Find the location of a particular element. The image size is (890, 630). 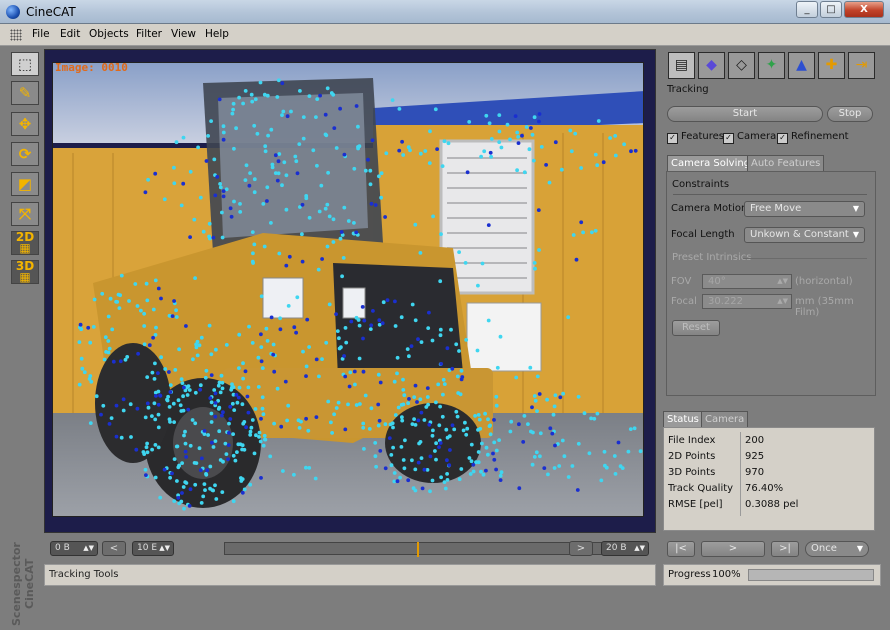

exit-icon: ⇥ is located at coordinates (861, 65).